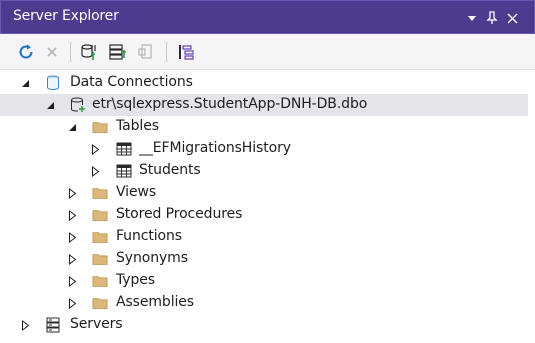 The width and height of the screenshot is (535, 343). What do you see at coordinates (267, 259) in the screenshot?
I see `tree-node-synonyms: Synonyms` at bounding box center [267, 259].